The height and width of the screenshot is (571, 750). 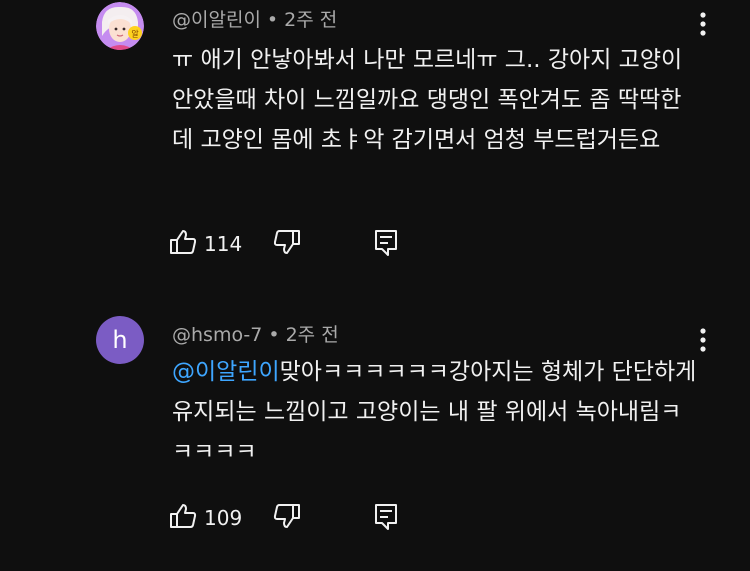 I want to click on comment-actions: 114, so click(x=284, y=244).